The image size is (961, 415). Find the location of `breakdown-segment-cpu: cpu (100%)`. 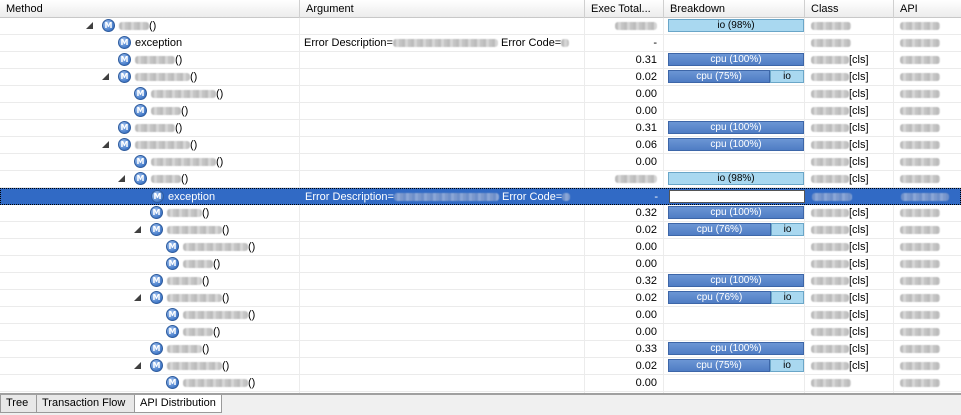

breakdown-segment-cpu: cpu (100%) is located at coordinates (736, 144).